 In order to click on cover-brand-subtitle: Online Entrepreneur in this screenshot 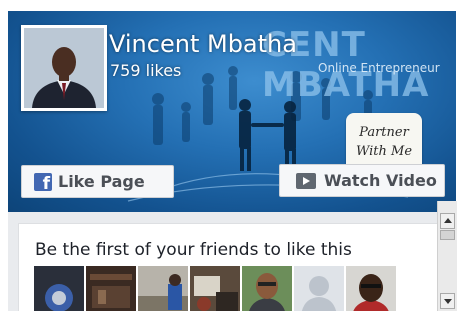, I will do `click(379, 68)`.